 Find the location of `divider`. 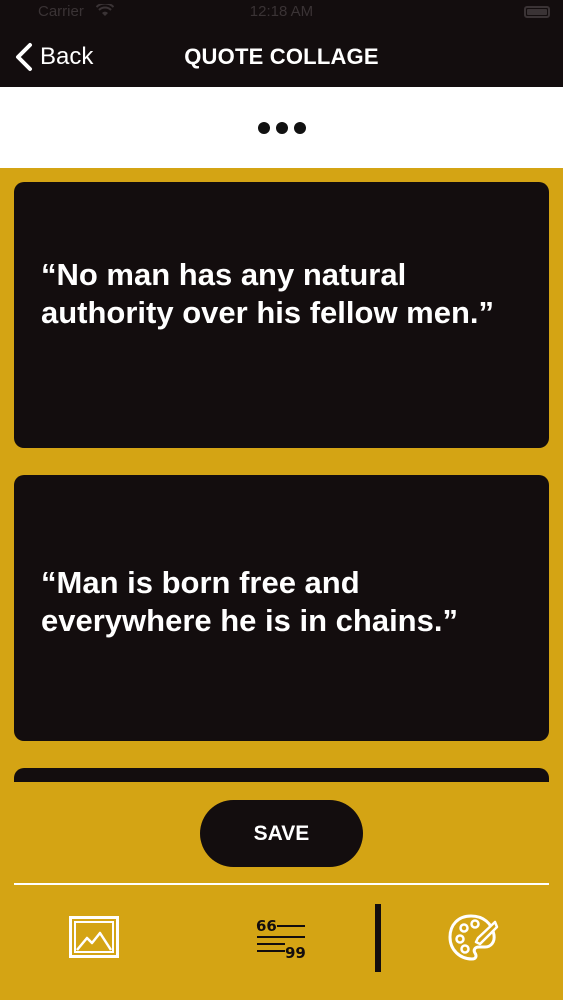

divider is located at coordinates (281, 884).